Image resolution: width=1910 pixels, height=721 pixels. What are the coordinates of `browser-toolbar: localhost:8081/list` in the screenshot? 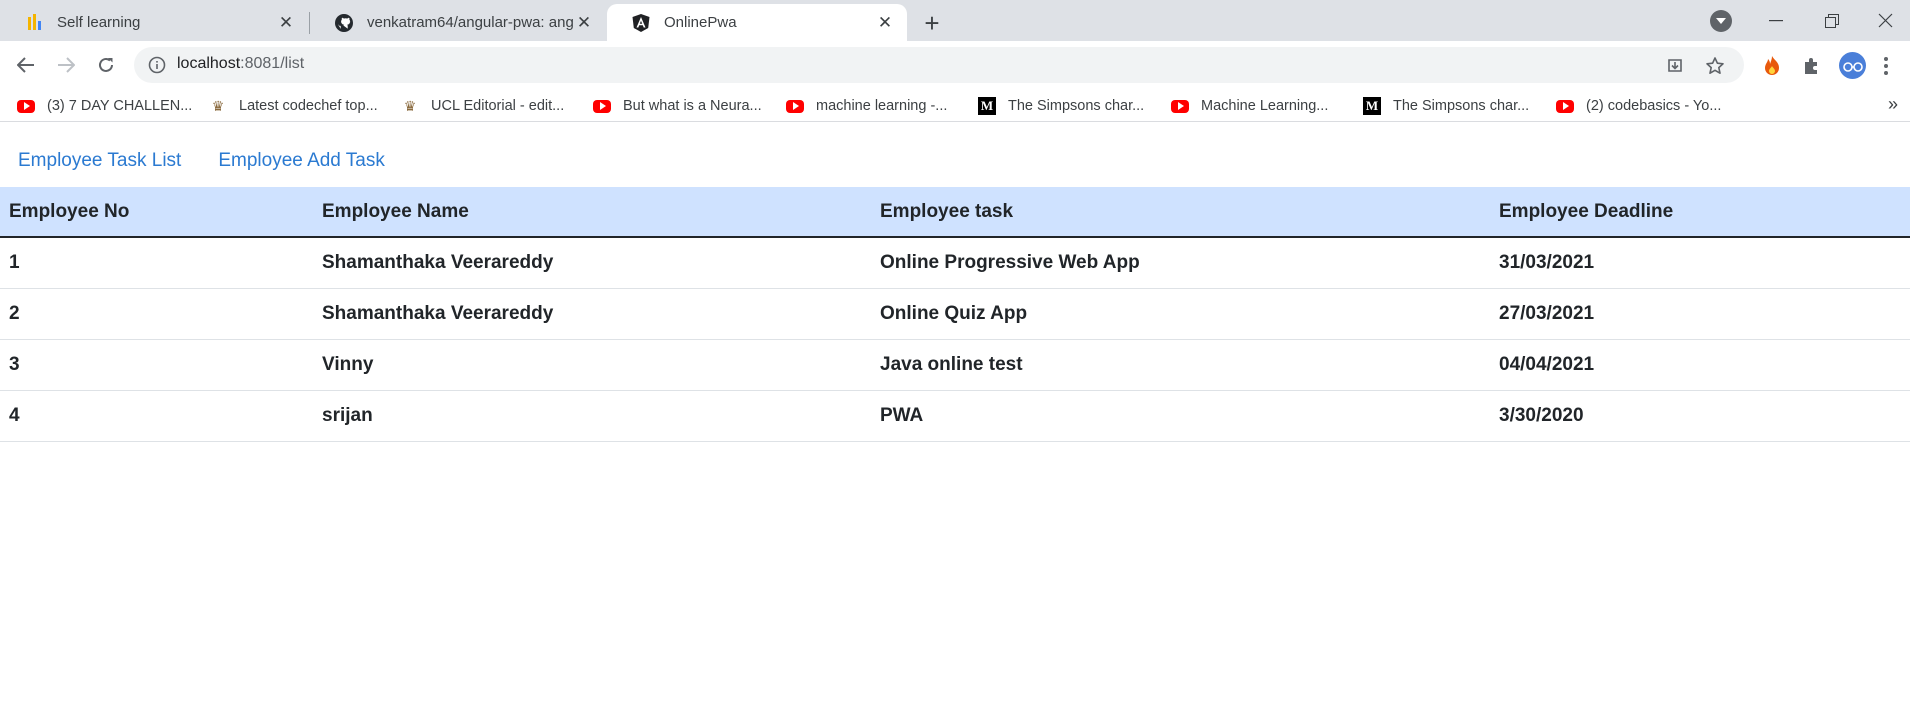 It's located at (955, 65).